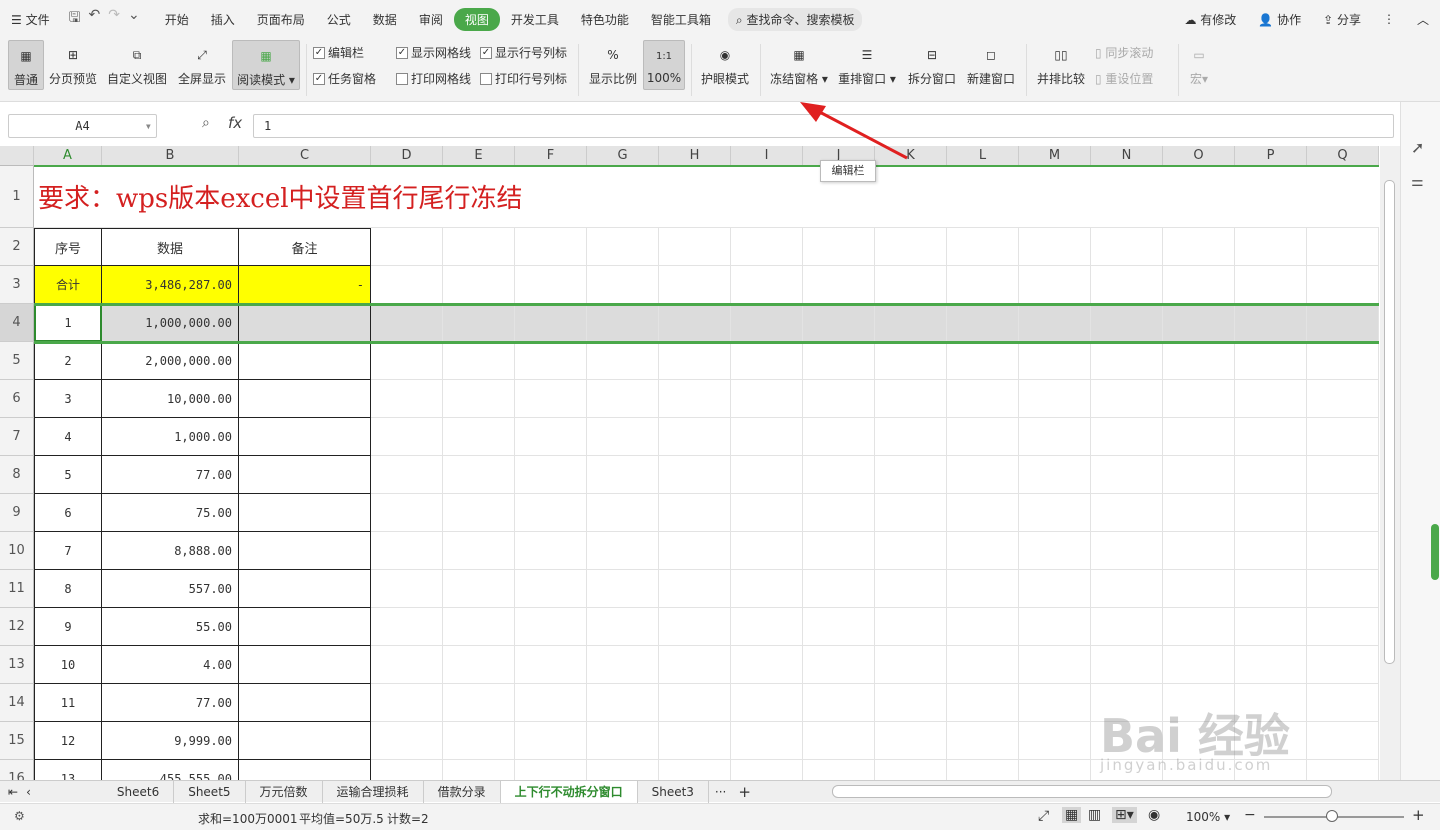 This screenshot has height=830, width=1440. Describe the element at coordinates (170, 551) in the screenshot. I see `data-value-cell: 8,888.00` at that location.